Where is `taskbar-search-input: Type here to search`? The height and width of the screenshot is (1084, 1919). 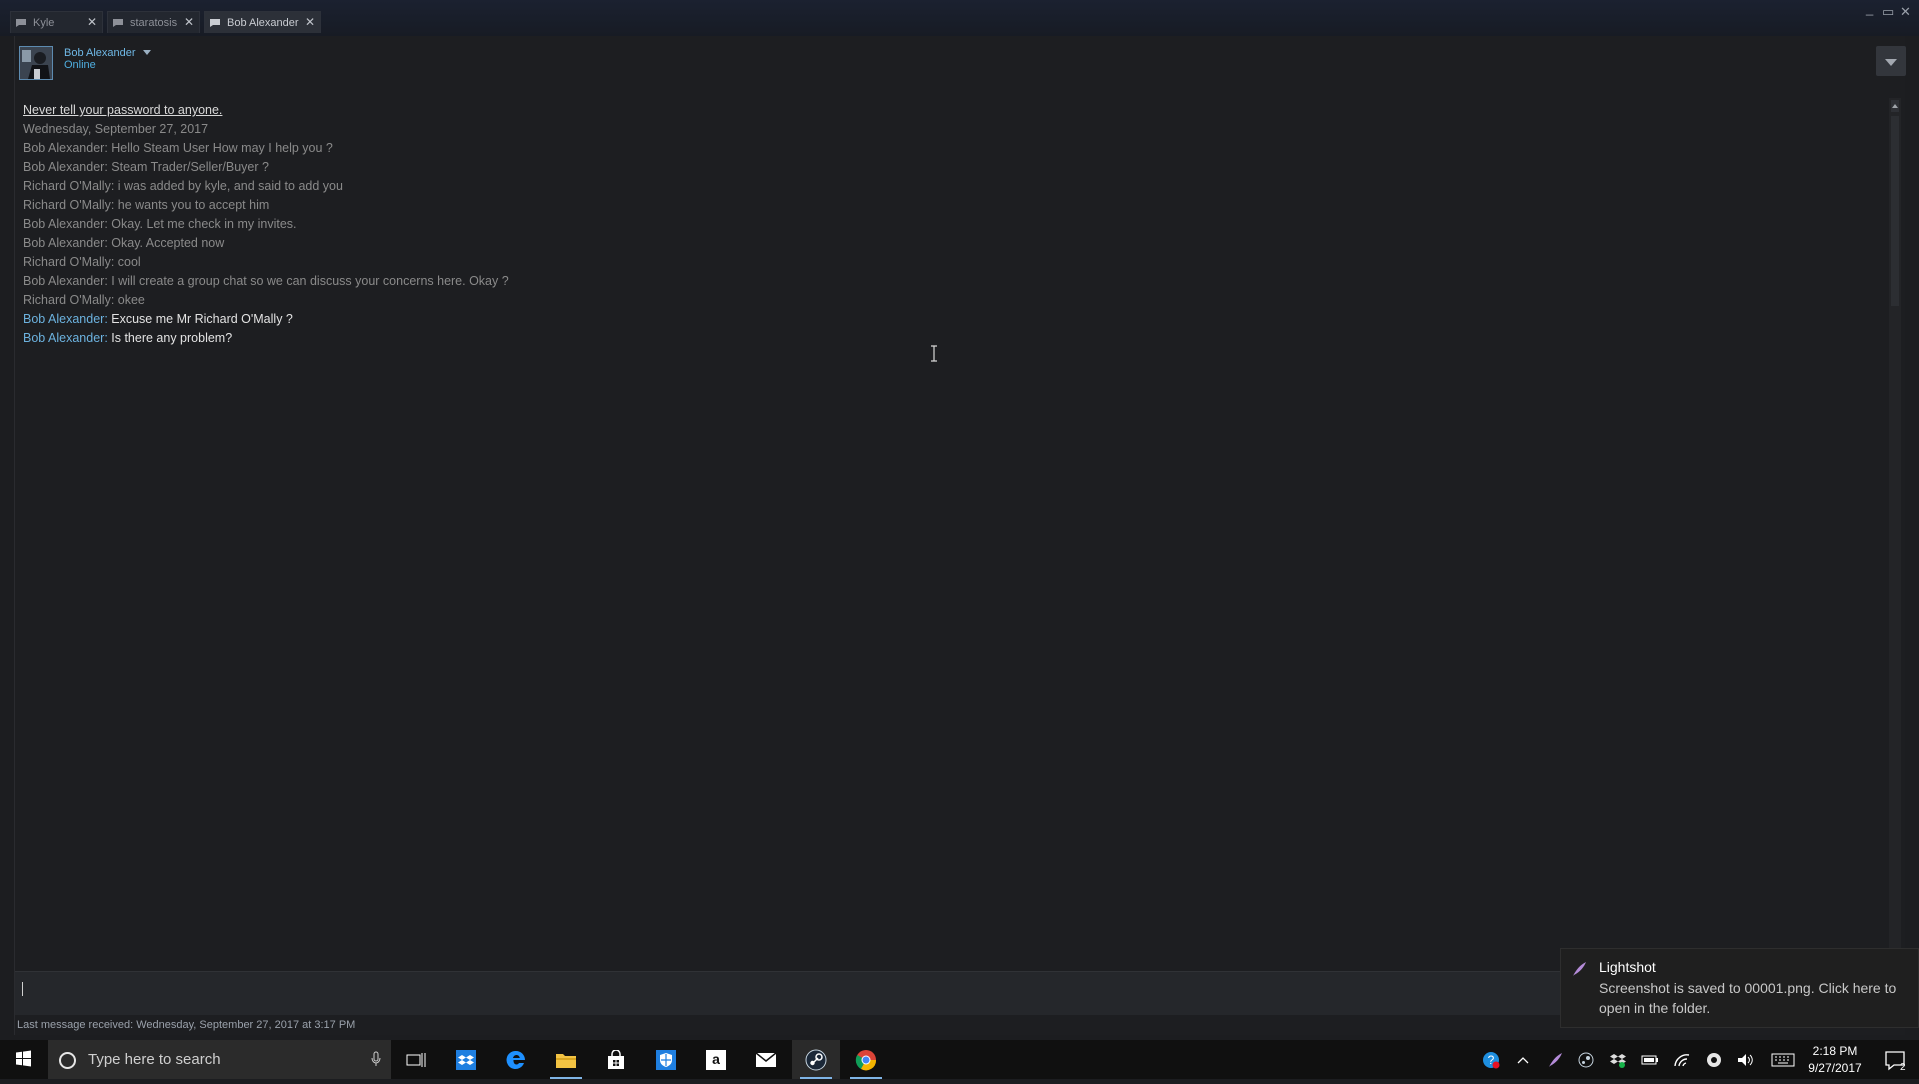 taskbar-search-input: Type here to search is located at coordinates (219, 1059).